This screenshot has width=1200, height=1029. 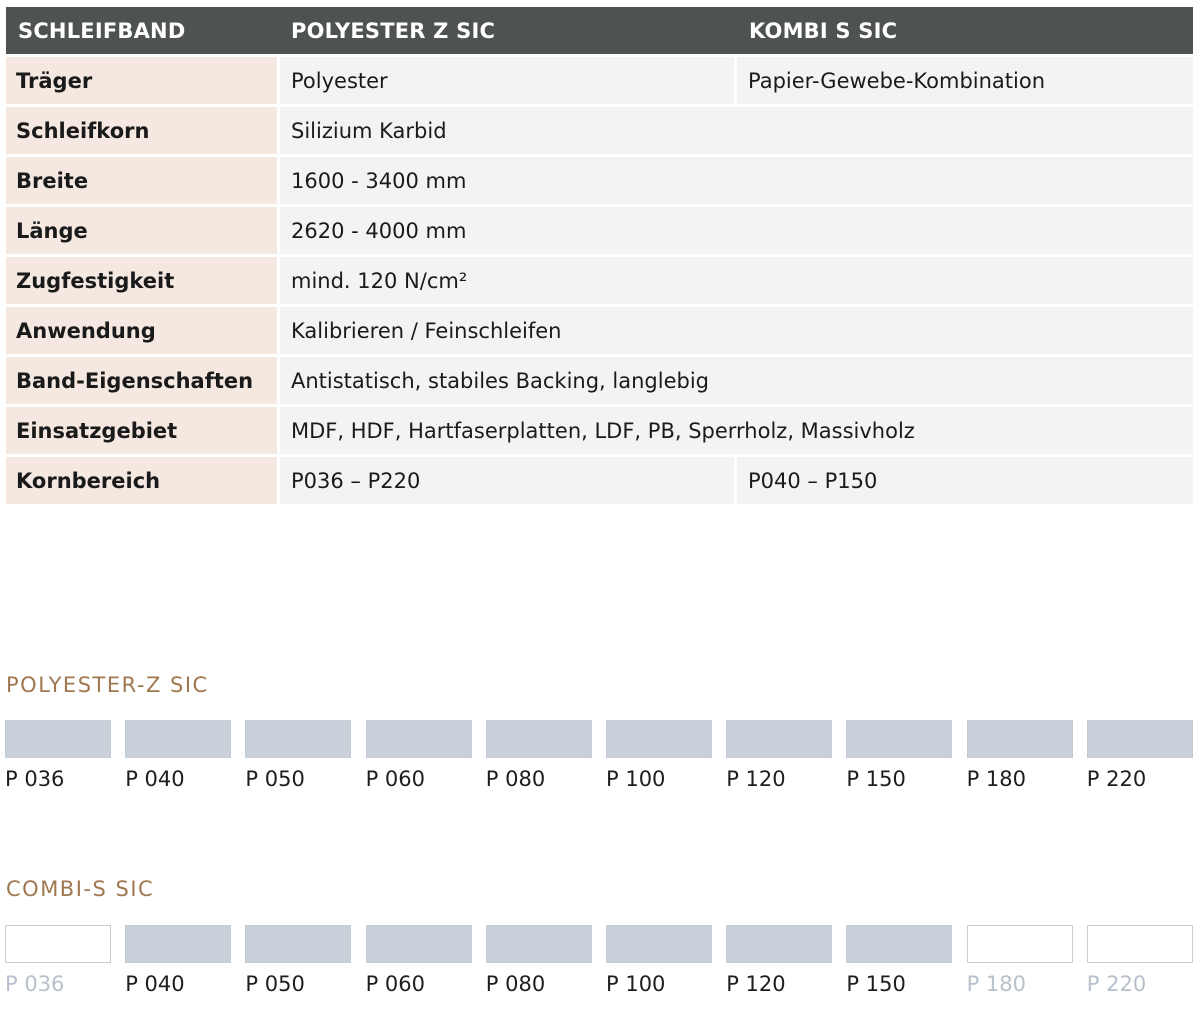 I want to click on table-row: Breite 1600 - 3400 mm, so click(x=599, y=180).